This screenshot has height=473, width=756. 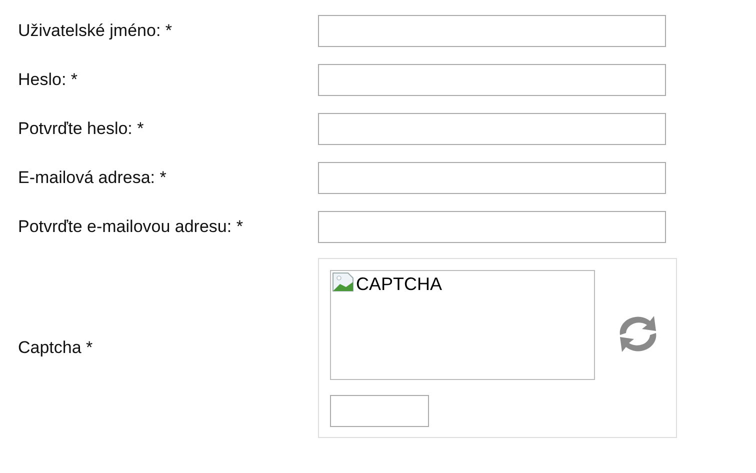 What do you see at coordinates (344, 282) in the screenshot?
I see `broken-image-icon` at bounding box center [344, 282].